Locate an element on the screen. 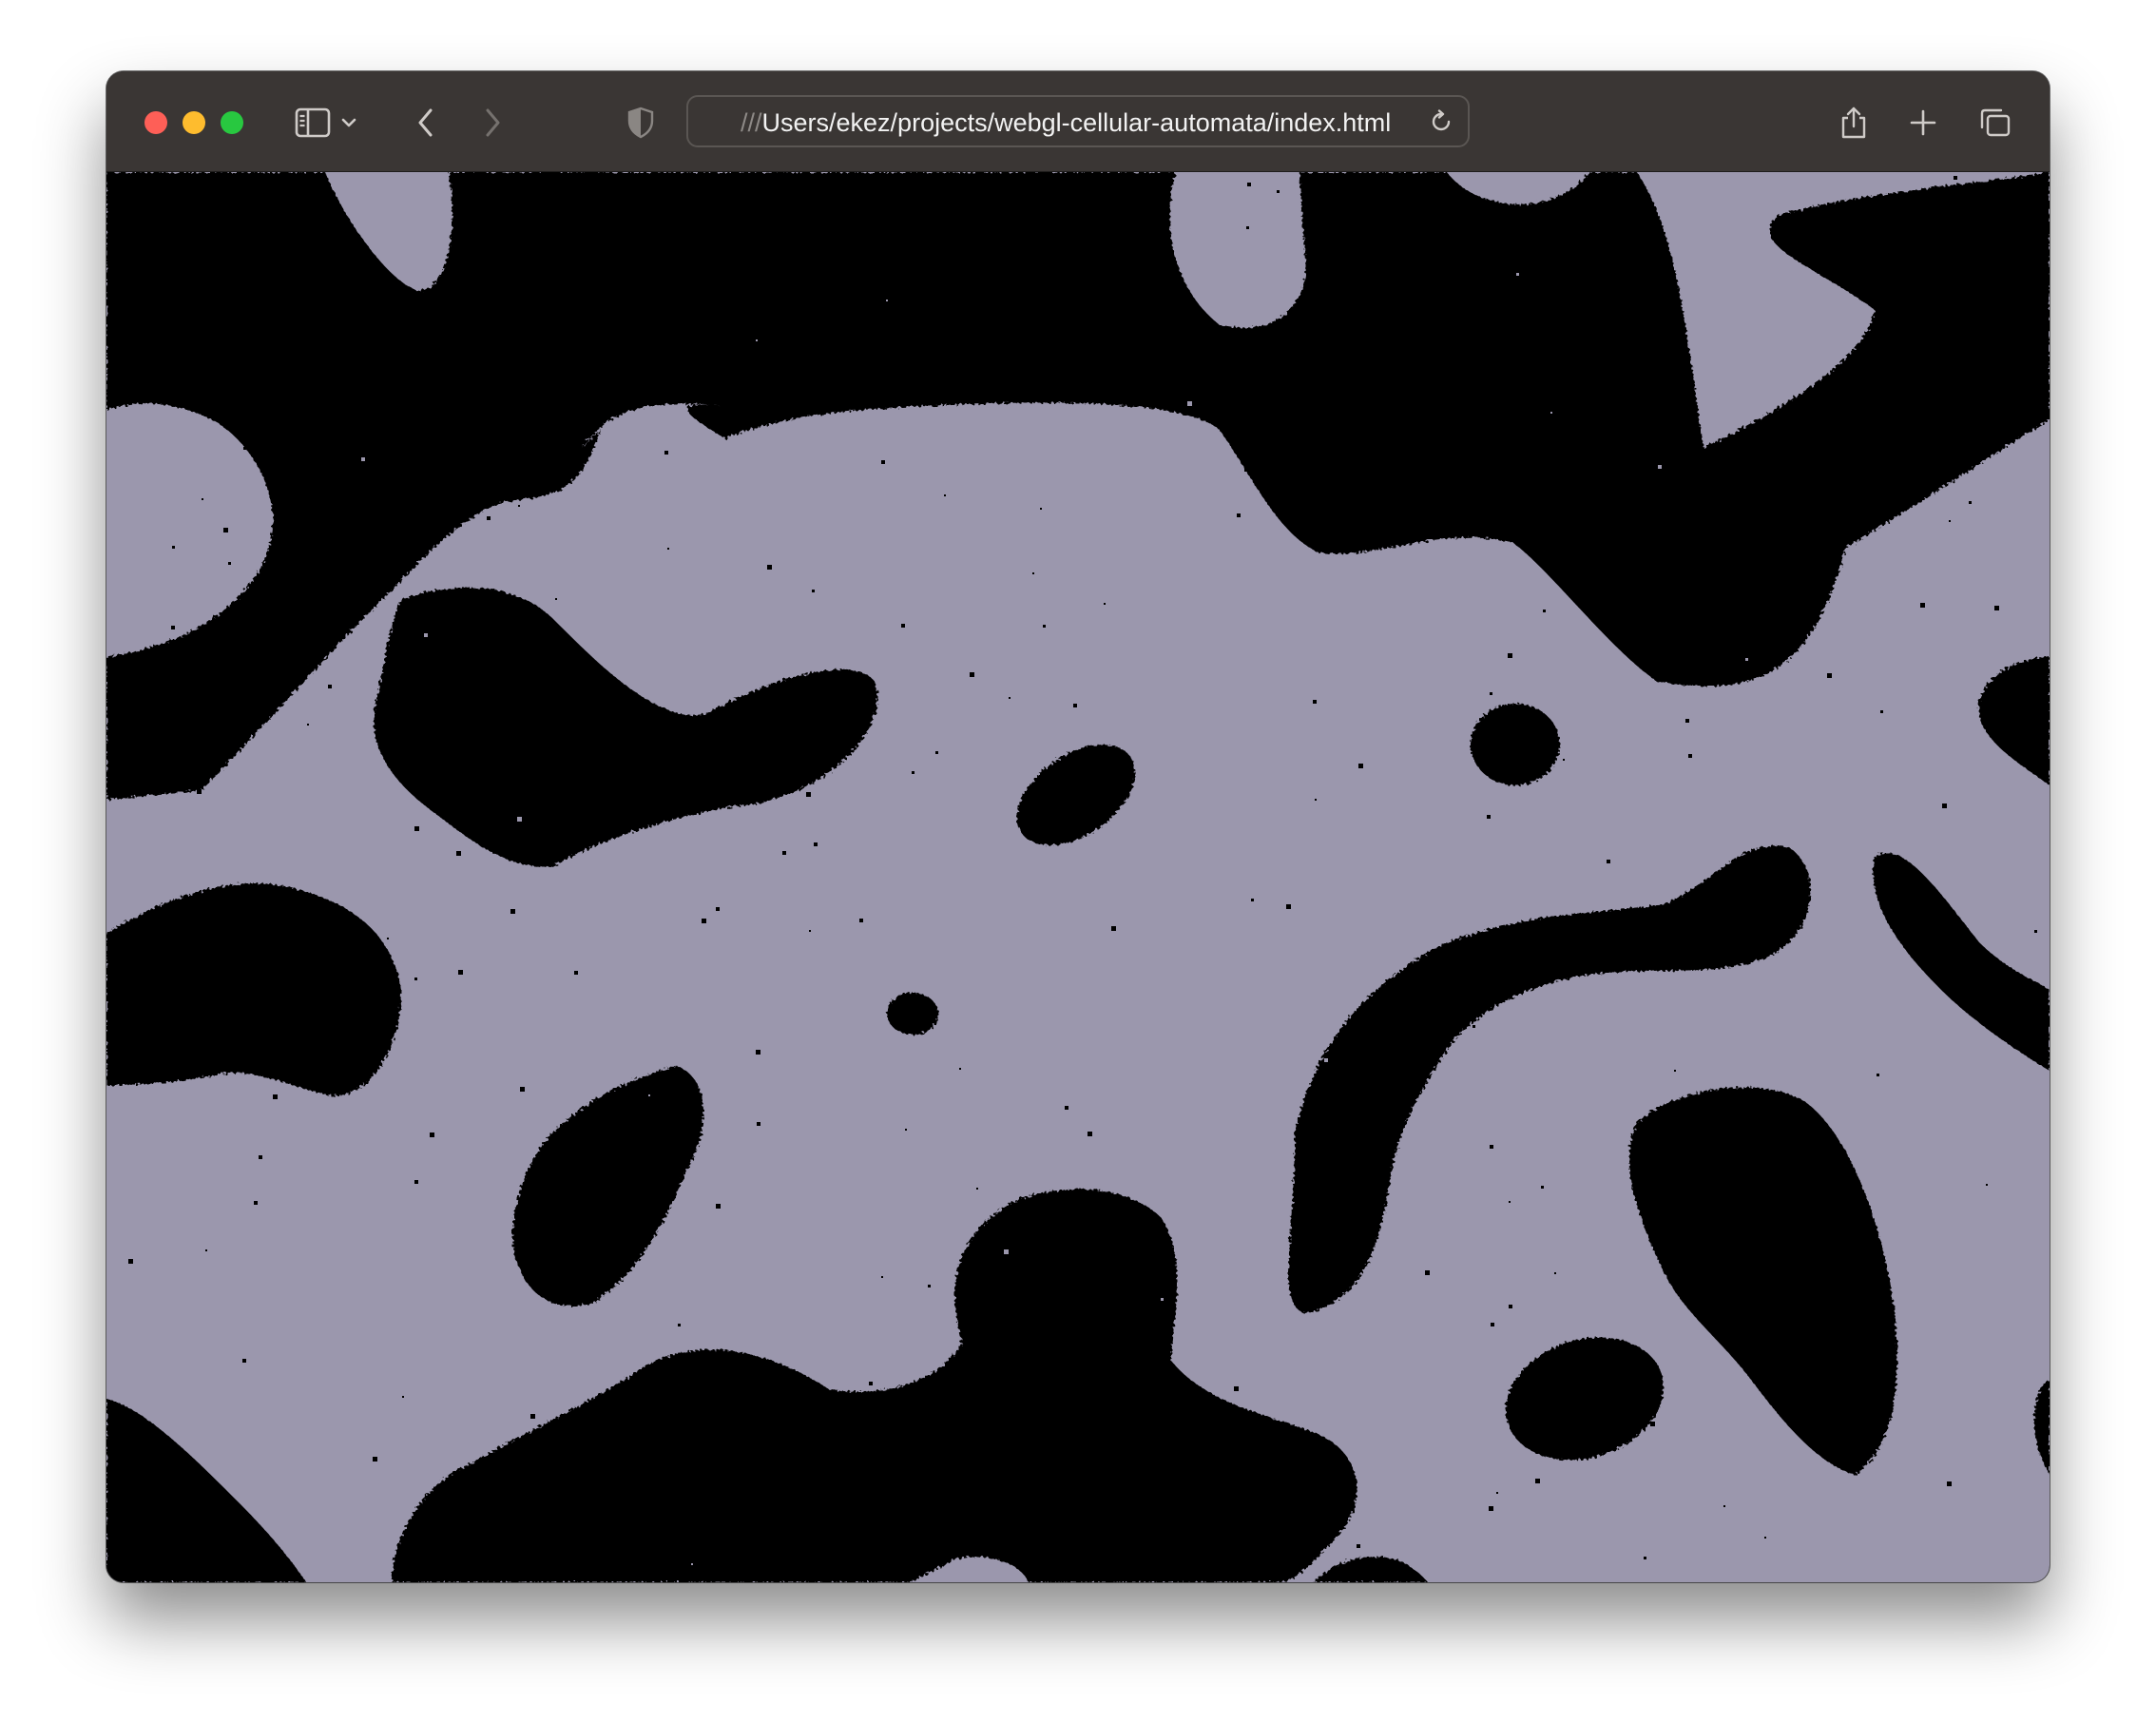 The height and width of the screenshot is (1723, 2156). sidebar-menu-button is located at coordinates (349, 123).